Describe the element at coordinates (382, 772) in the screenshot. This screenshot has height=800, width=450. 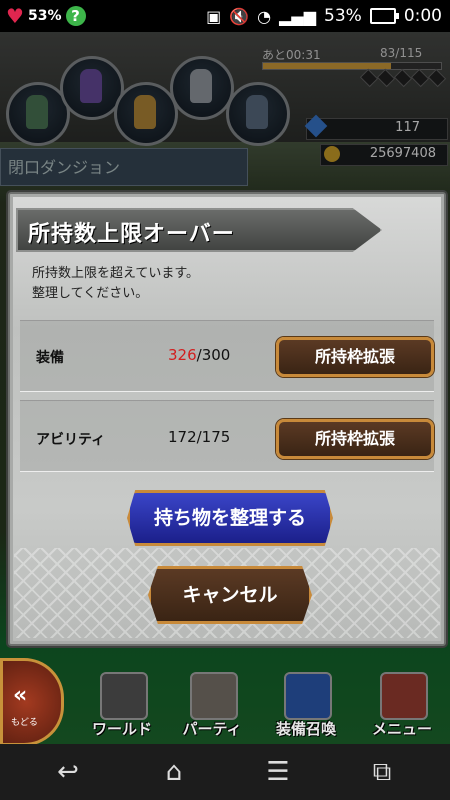
I see `recents-icon: ⧉` at that location.